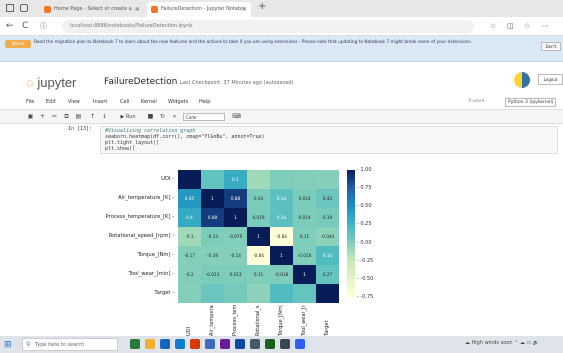 The width and height of the screenshot is (563, 353). Describe the element at coordinates (100, 102) in the screenshot. I see `menu-insert: Insert` at that location.